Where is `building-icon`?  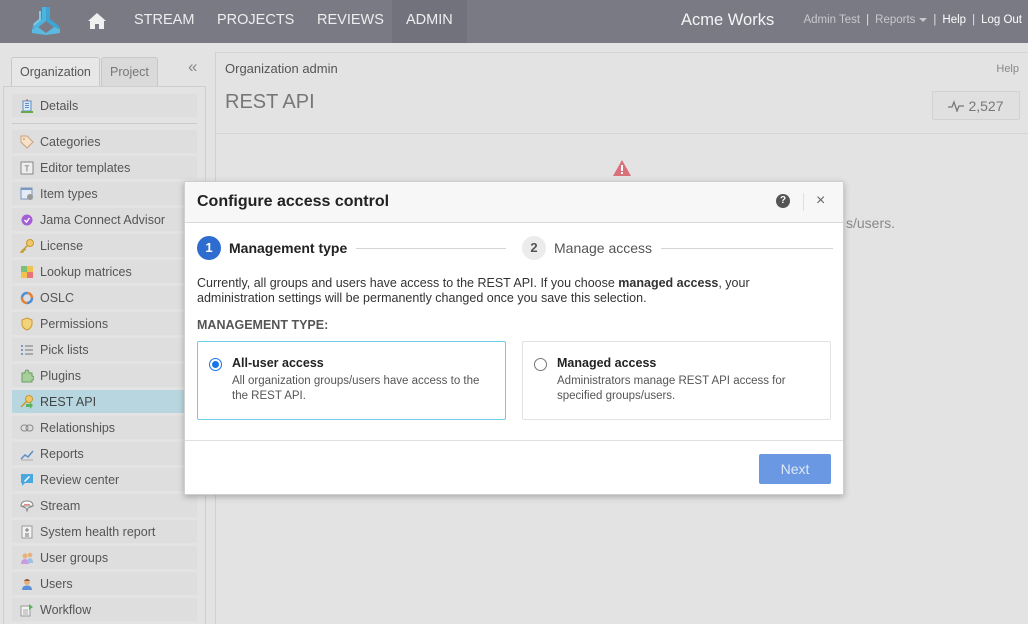 building-icon is located at coordinates (27, 105).